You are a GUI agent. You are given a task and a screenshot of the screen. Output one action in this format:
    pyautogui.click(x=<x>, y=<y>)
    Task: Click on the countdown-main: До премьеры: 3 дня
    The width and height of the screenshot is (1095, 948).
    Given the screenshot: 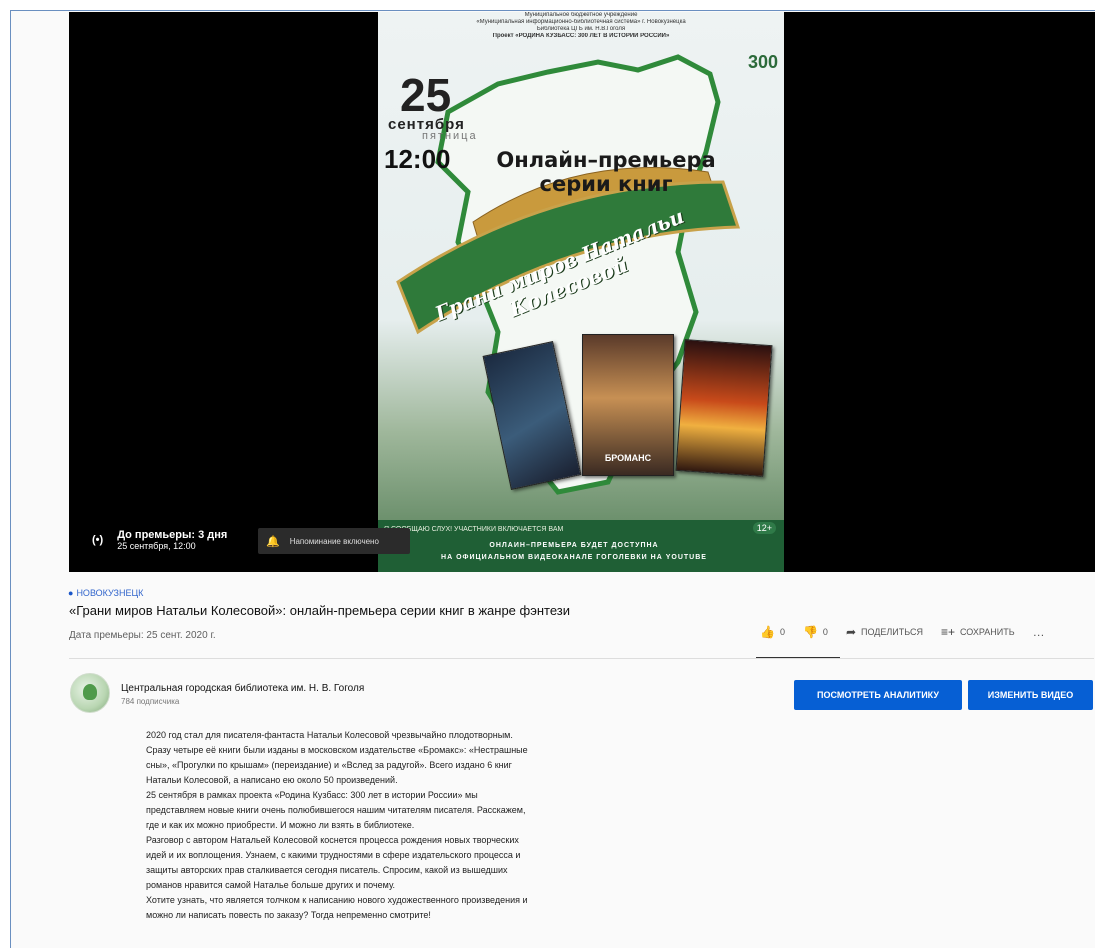 What is the action you would take?
    pyautogui.click(x=172, y=535)
    